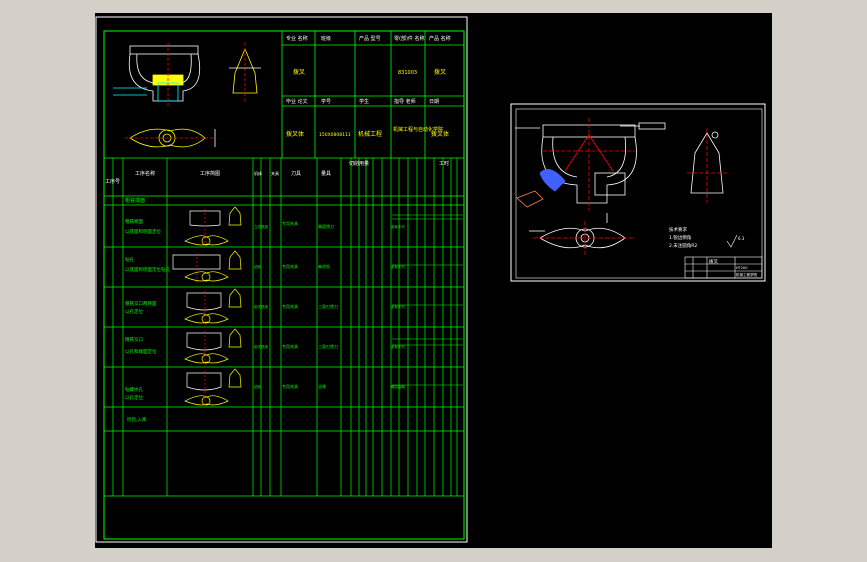  What do you see at coordinates (326, 226) in the screenshot?
I see `op1-tool: 端面铣刀` at bounding box center [326, 226].